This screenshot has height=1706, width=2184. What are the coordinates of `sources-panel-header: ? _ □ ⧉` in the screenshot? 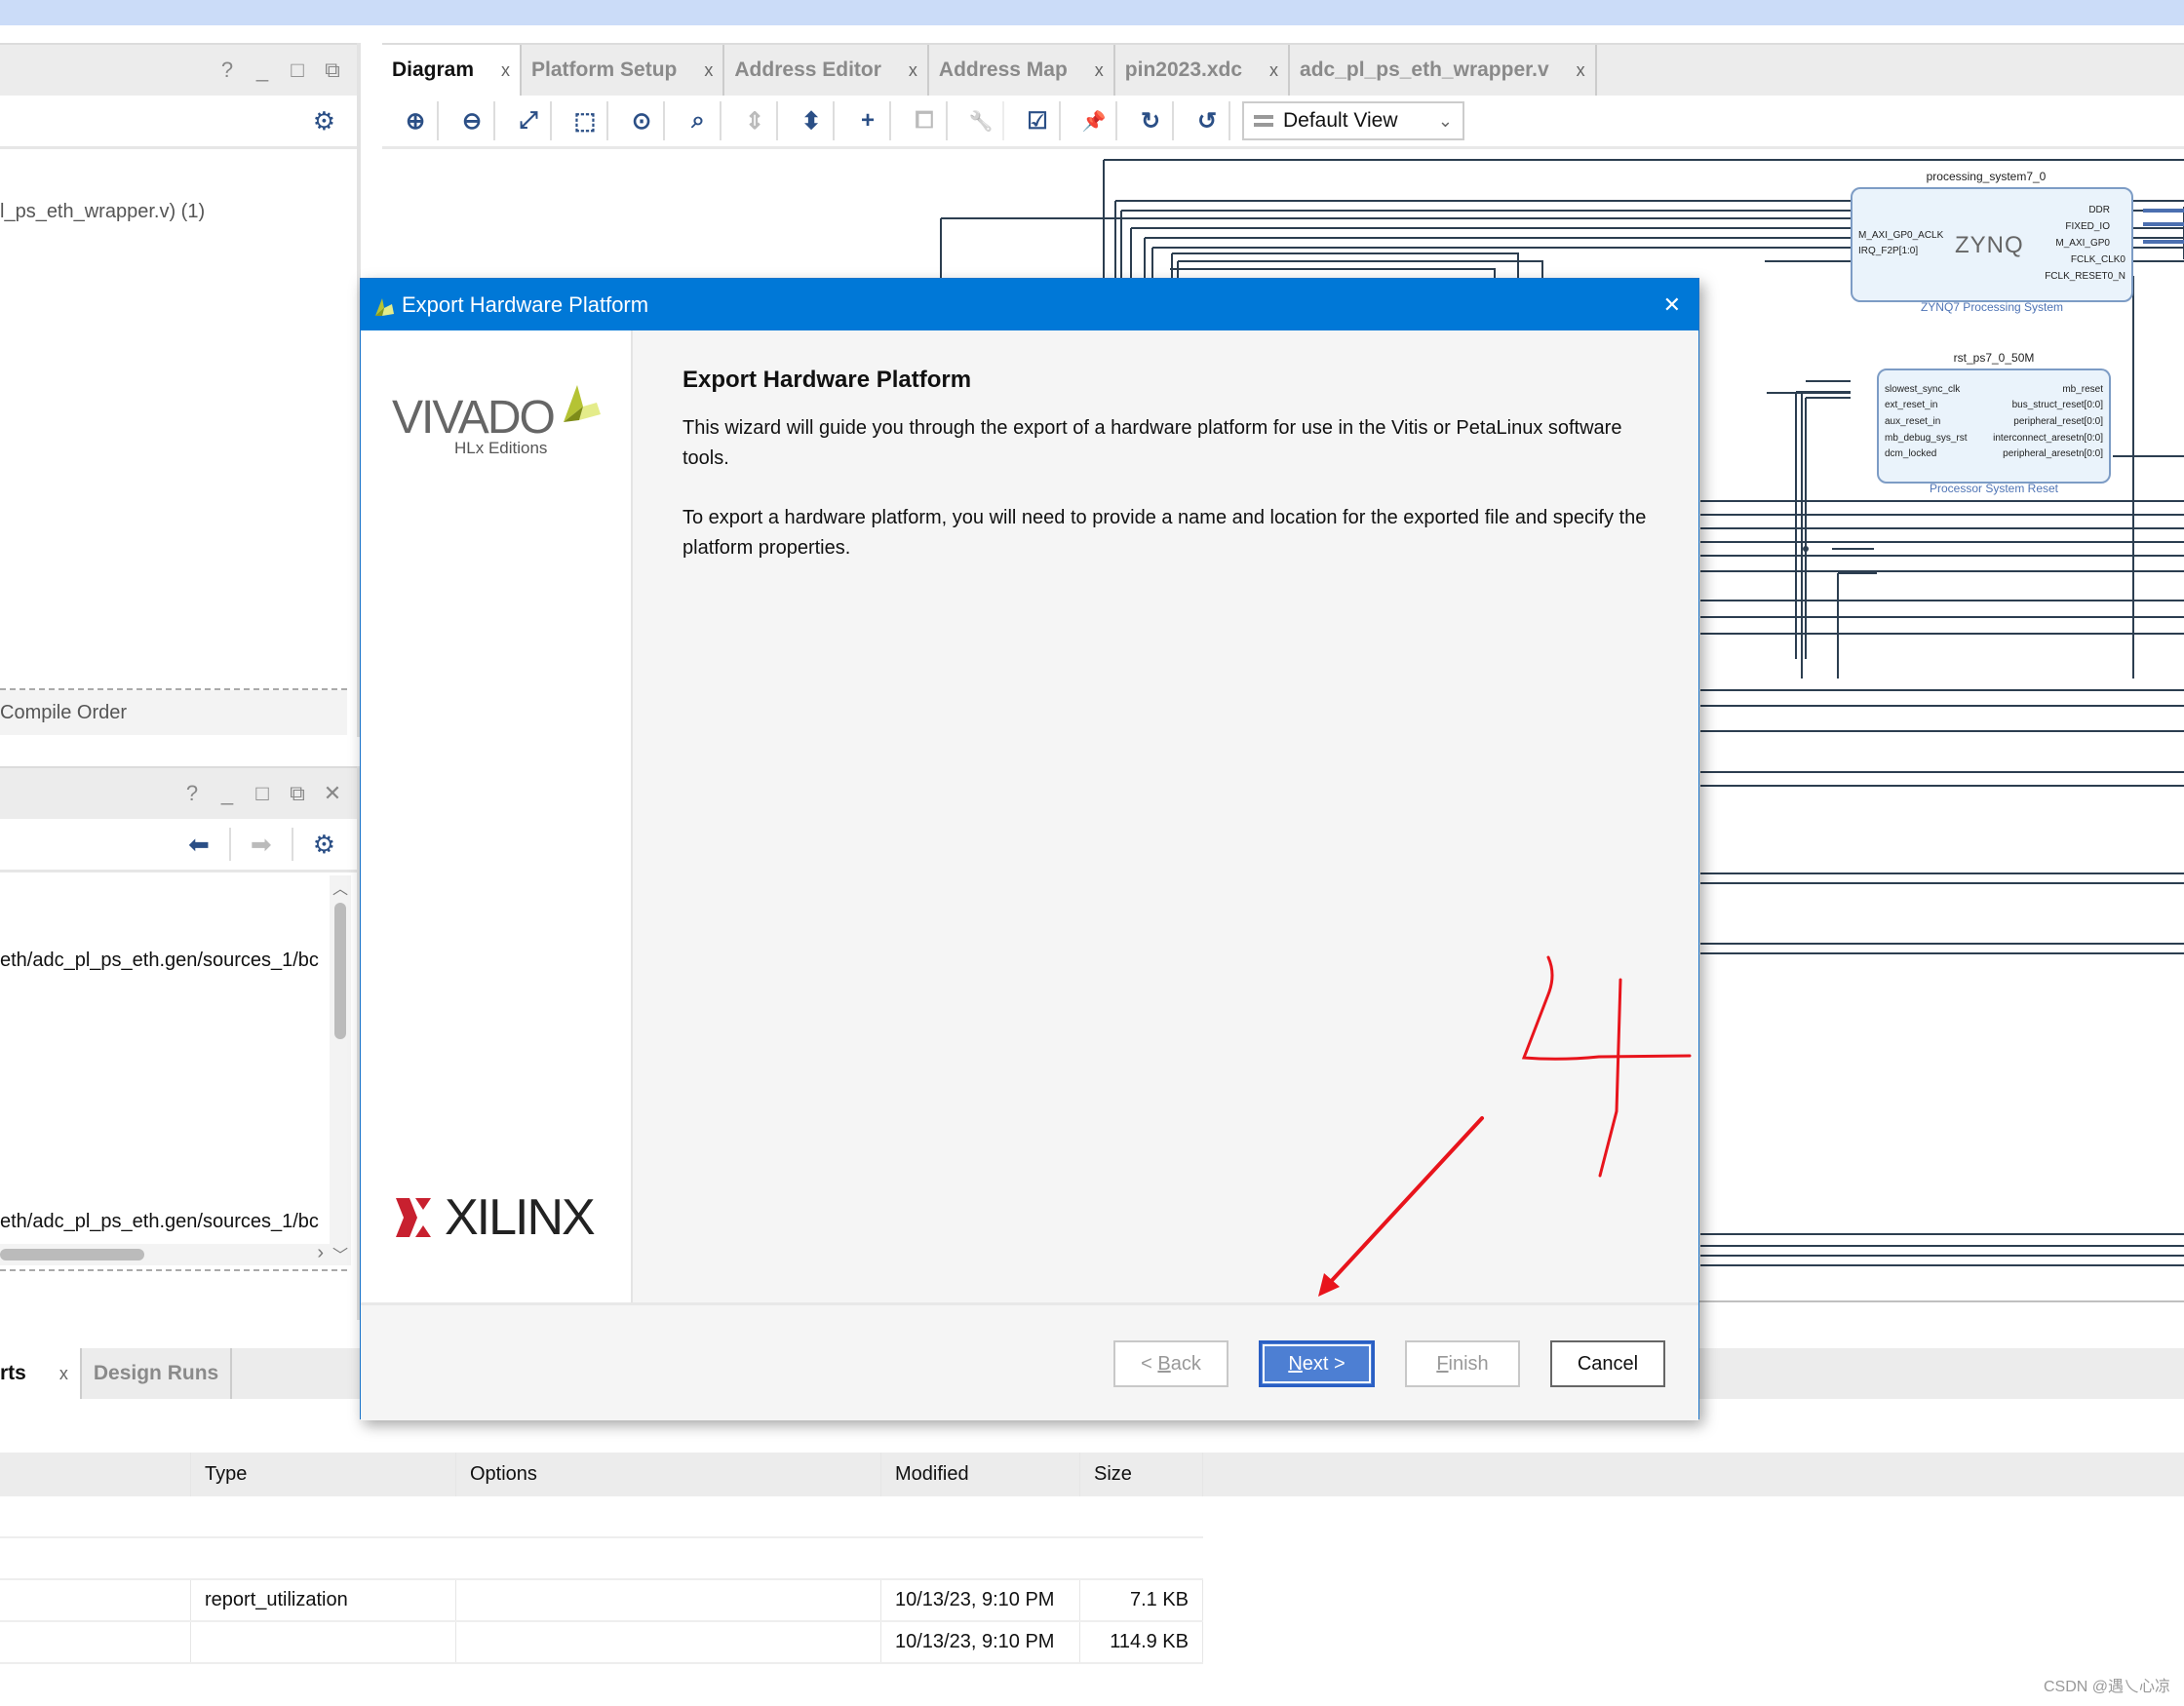 It's located at (178, 70).